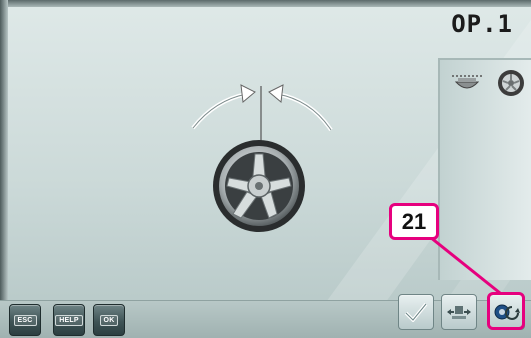 The image size is (531, 338). I want to click on ok-button-label: OK, so click(109, 320).